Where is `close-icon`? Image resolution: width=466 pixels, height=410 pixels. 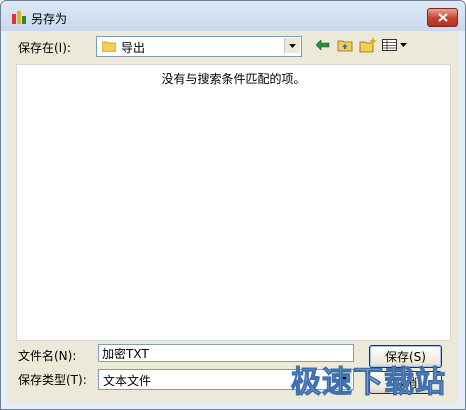 close-icon is located at coordinates (442, 17).